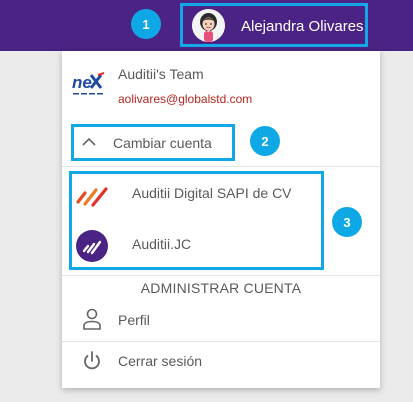 The height and width of the screenshot is (402, 413). Describe the element at coordinates (265, 141) in the screenshot. I see `step-badge-2: 2` at that location.